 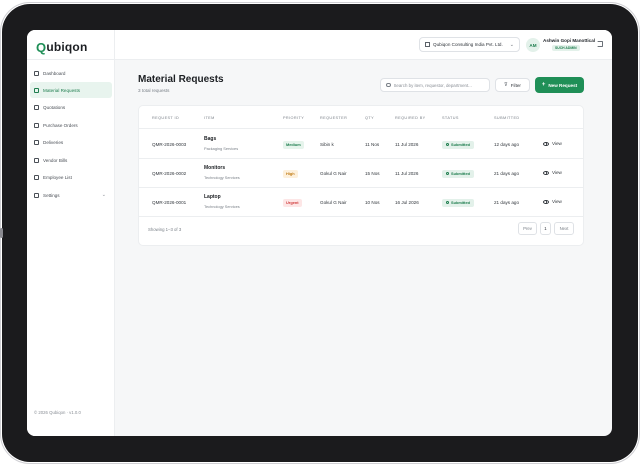 I want to click on new-request-button: + New Request, so click(x=559, y=85).